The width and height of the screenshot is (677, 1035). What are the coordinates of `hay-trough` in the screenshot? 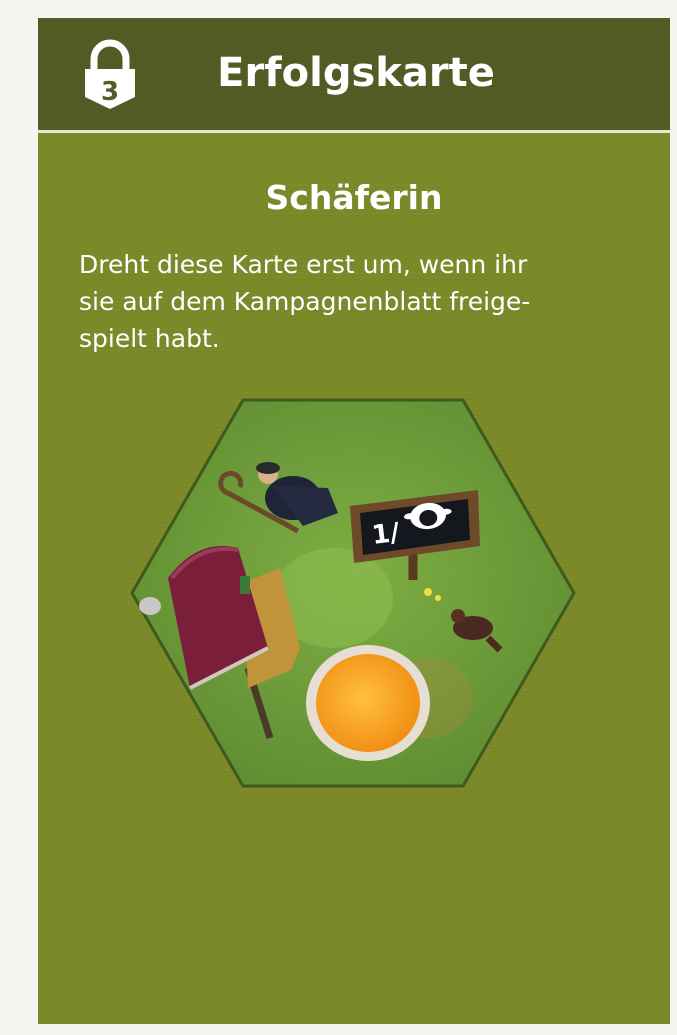 It's located at (368, 703).